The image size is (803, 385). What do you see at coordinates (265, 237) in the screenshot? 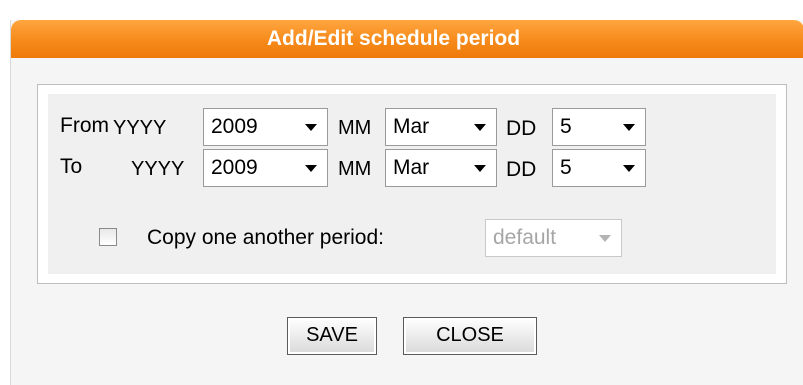
I see `copy-period-label: Copy one another period:` at bounding box center [265, 237].